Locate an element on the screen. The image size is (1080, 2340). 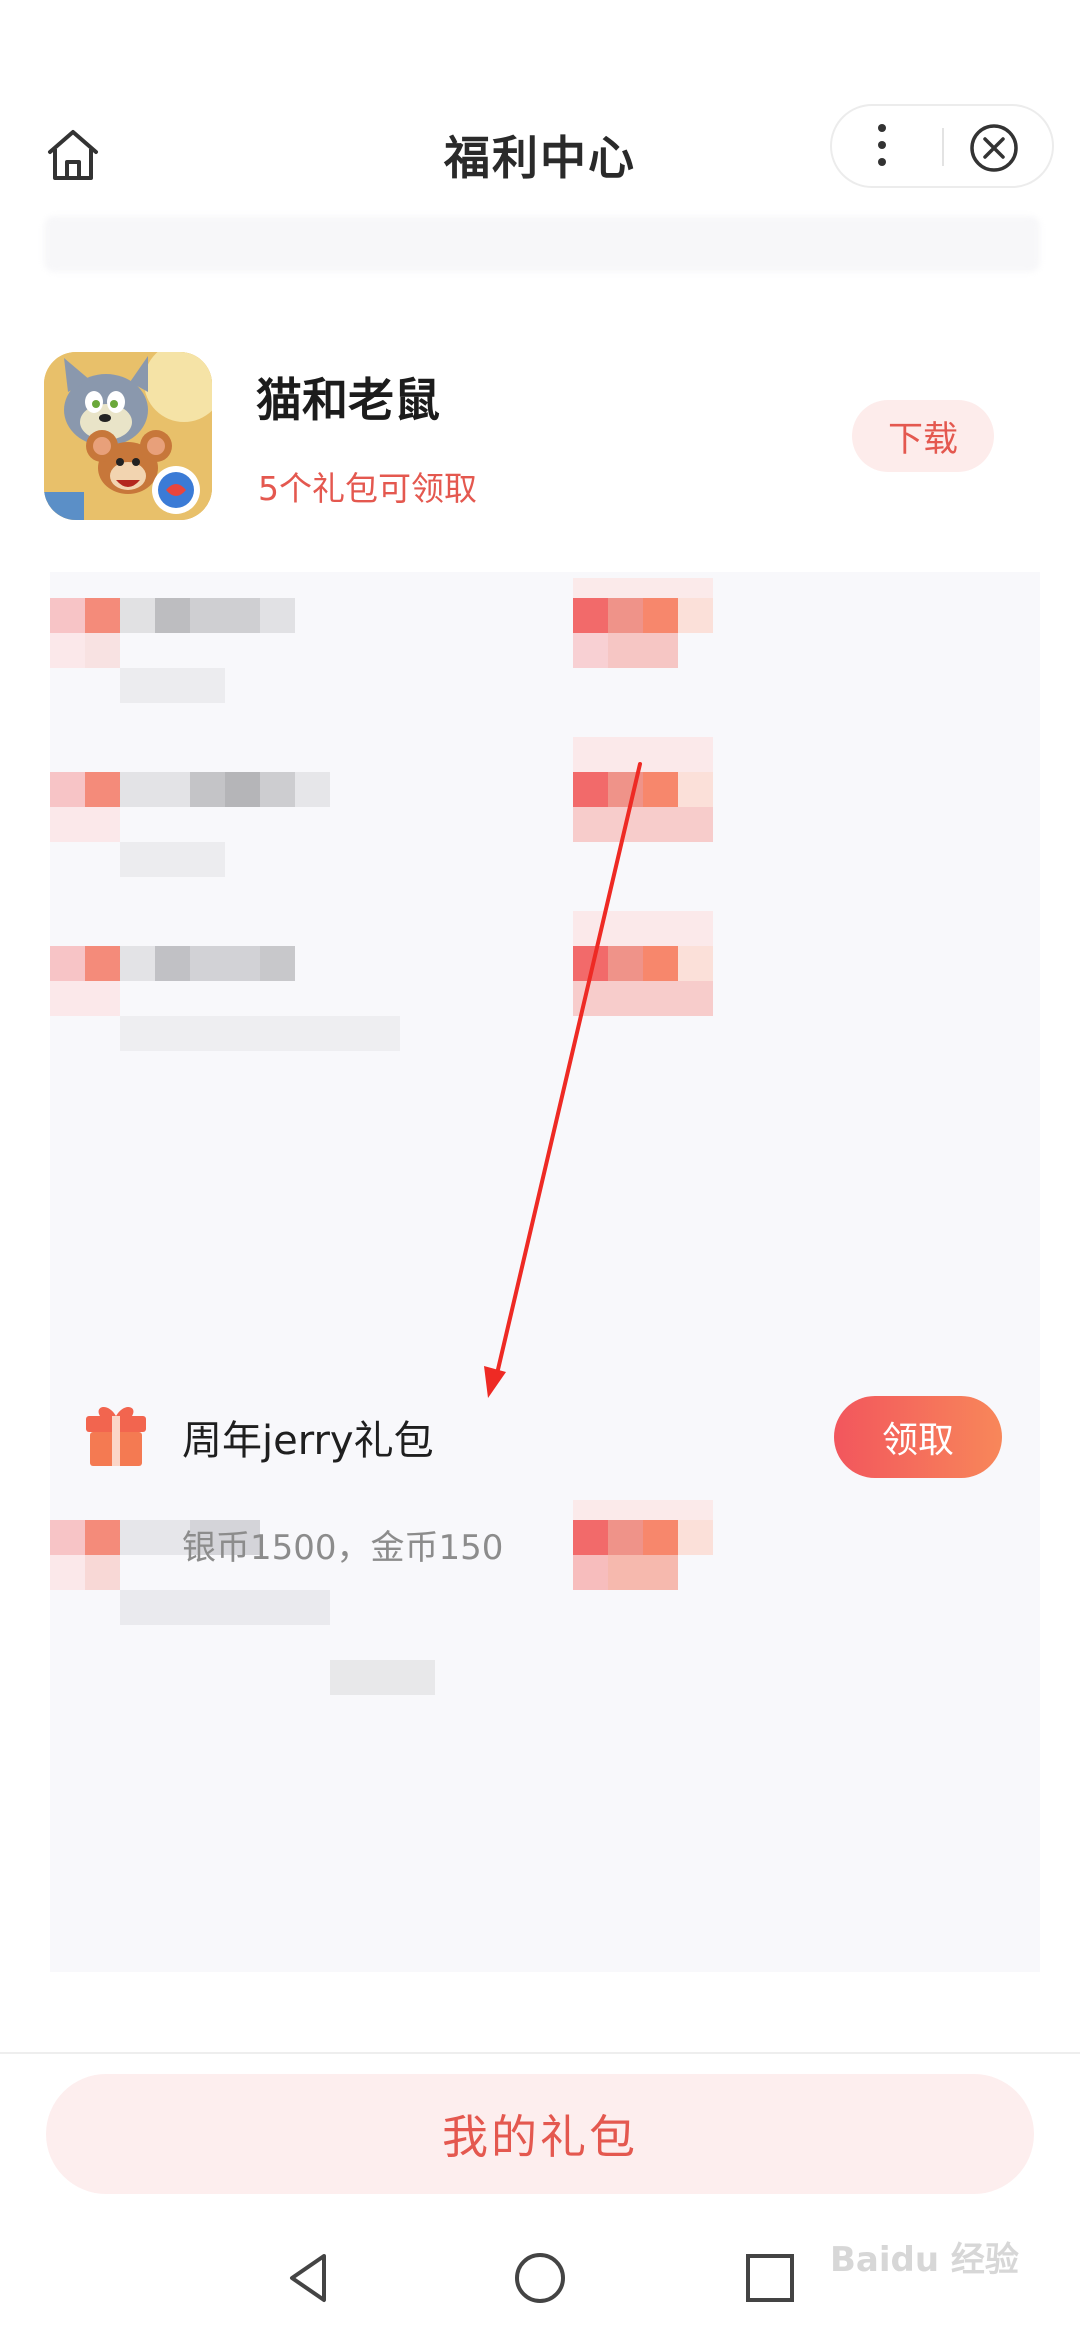
my-gifts-button: 我的礼包 is located at coordinates (540, 2134).